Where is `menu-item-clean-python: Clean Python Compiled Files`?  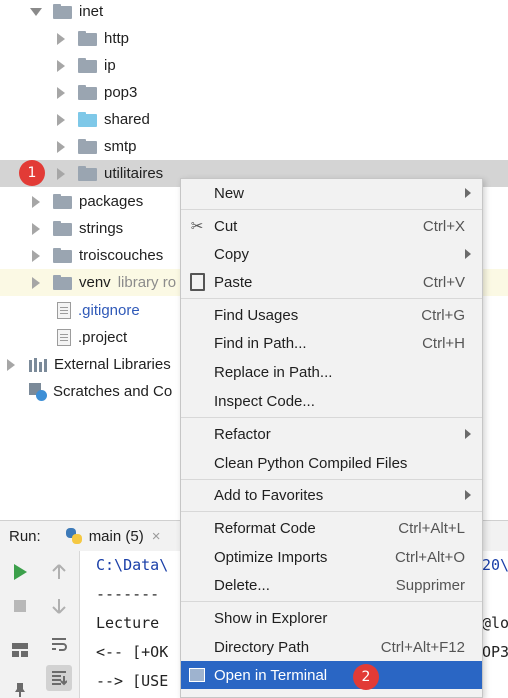 menu-item-clean-python: Clean Python Compiled Files is located at coordinates (331, 463).